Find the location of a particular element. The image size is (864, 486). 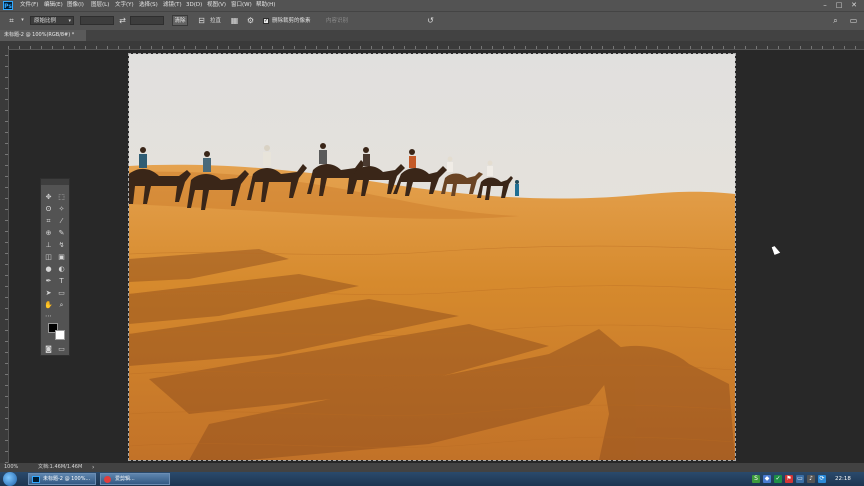

photoshop-logo: Ps is located at coordinates (8, 5).